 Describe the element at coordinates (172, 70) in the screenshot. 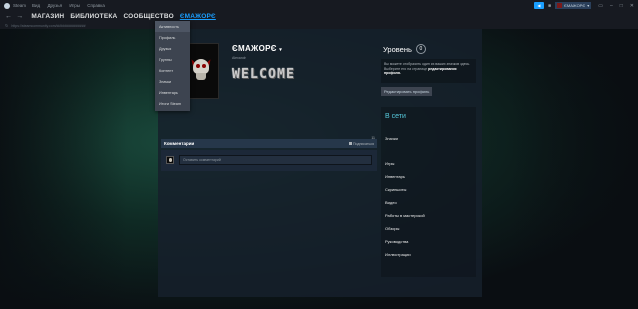

I see `menu-item-content: Контент` at that location.